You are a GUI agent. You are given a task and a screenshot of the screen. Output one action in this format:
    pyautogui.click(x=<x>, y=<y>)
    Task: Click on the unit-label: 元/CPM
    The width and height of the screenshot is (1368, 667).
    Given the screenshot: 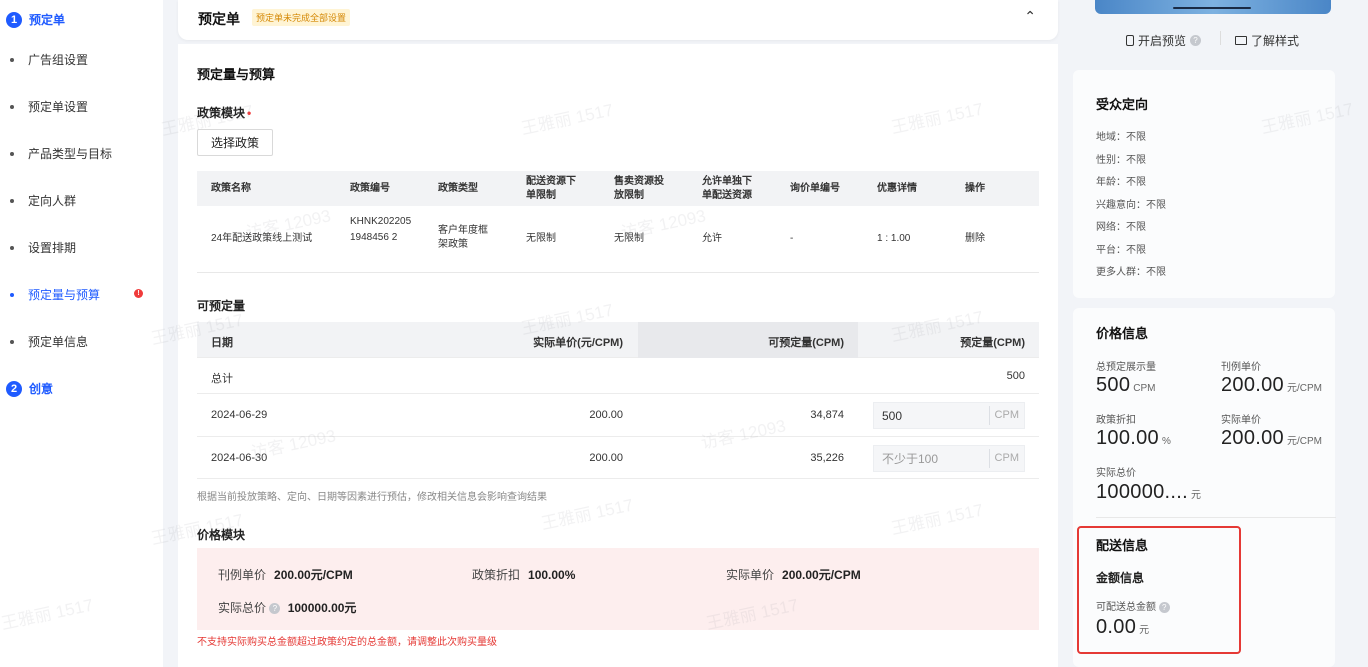 What is the action you would take?
    pyautogui.click(x=1304, y=388)
    